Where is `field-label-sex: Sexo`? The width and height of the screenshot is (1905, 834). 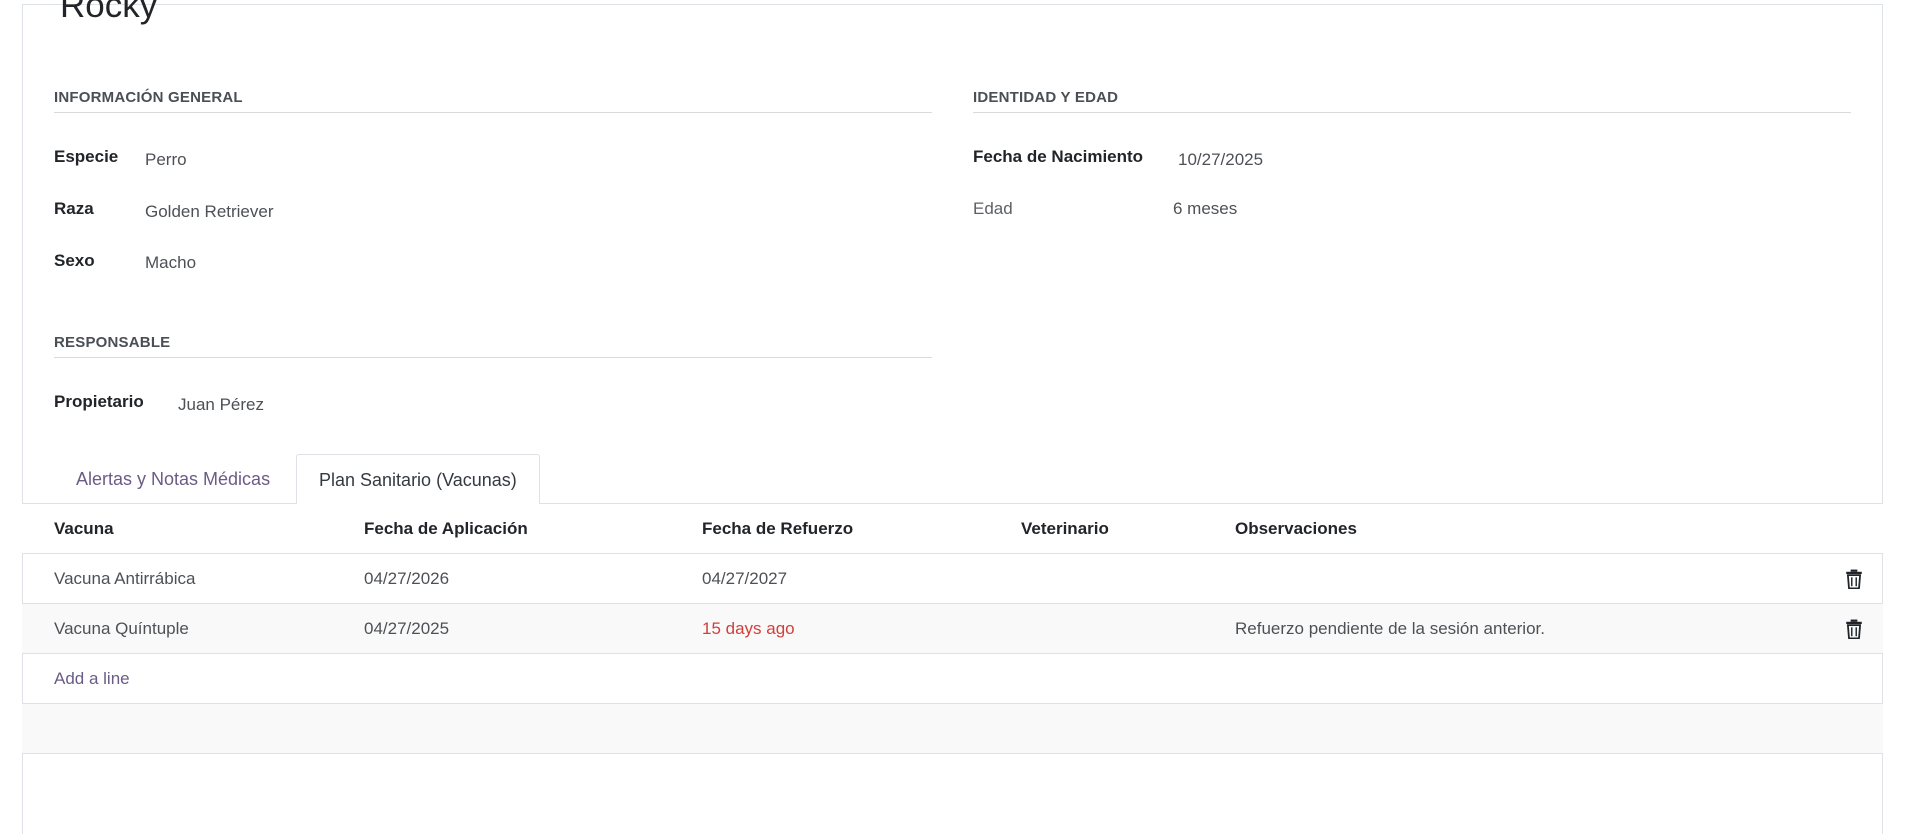
field-label-sex: Sexo is located at coordinates (74, 260).